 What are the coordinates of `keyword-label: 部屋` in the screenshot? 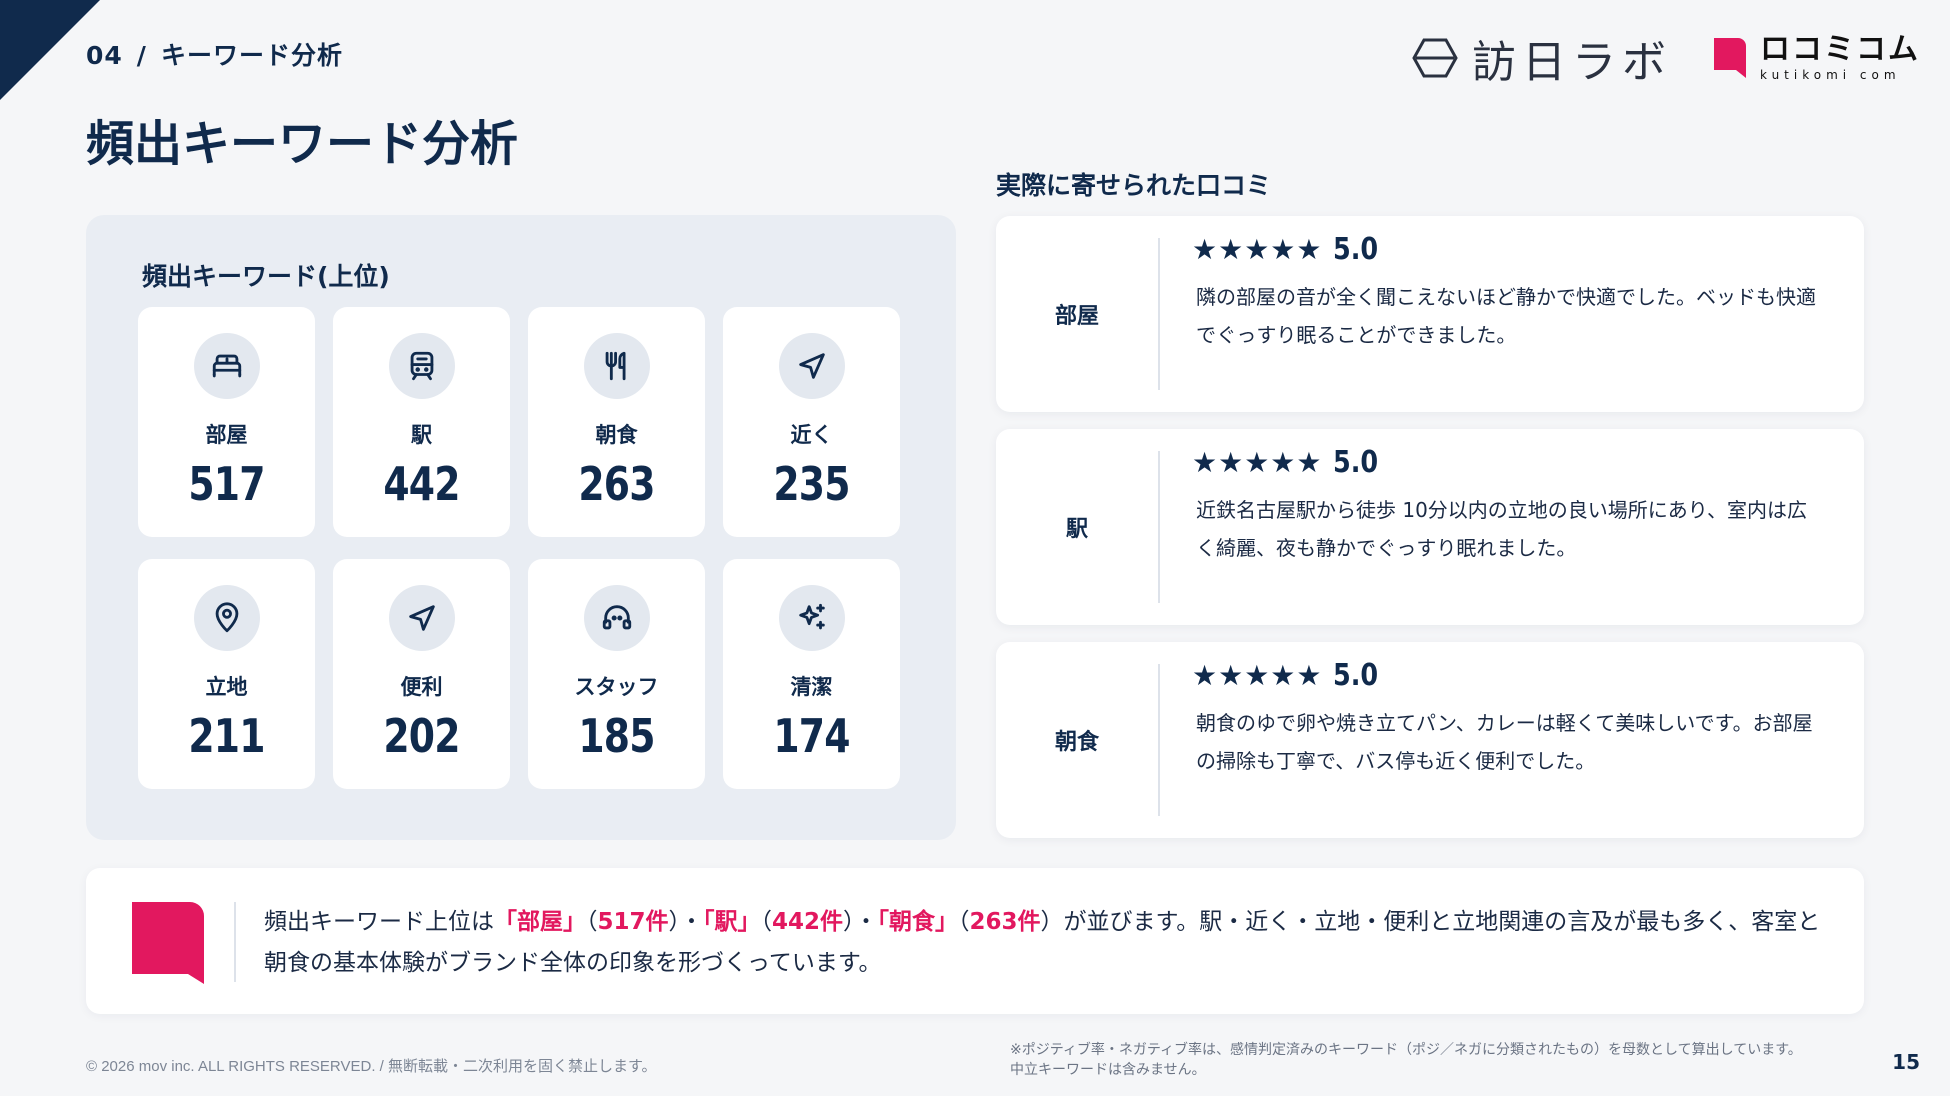 It's located at (226, 435).